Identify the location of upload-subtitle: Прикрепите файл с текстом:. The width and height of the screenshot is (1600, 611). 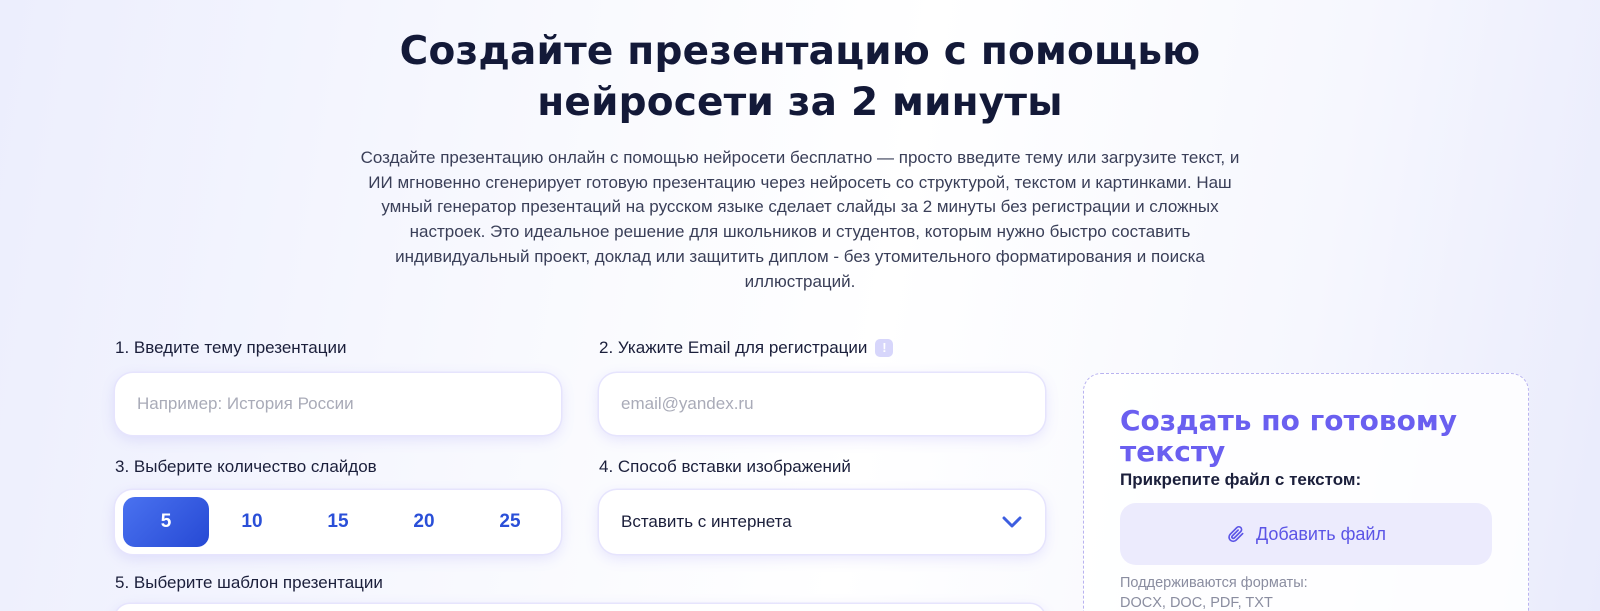
(1241, 479).